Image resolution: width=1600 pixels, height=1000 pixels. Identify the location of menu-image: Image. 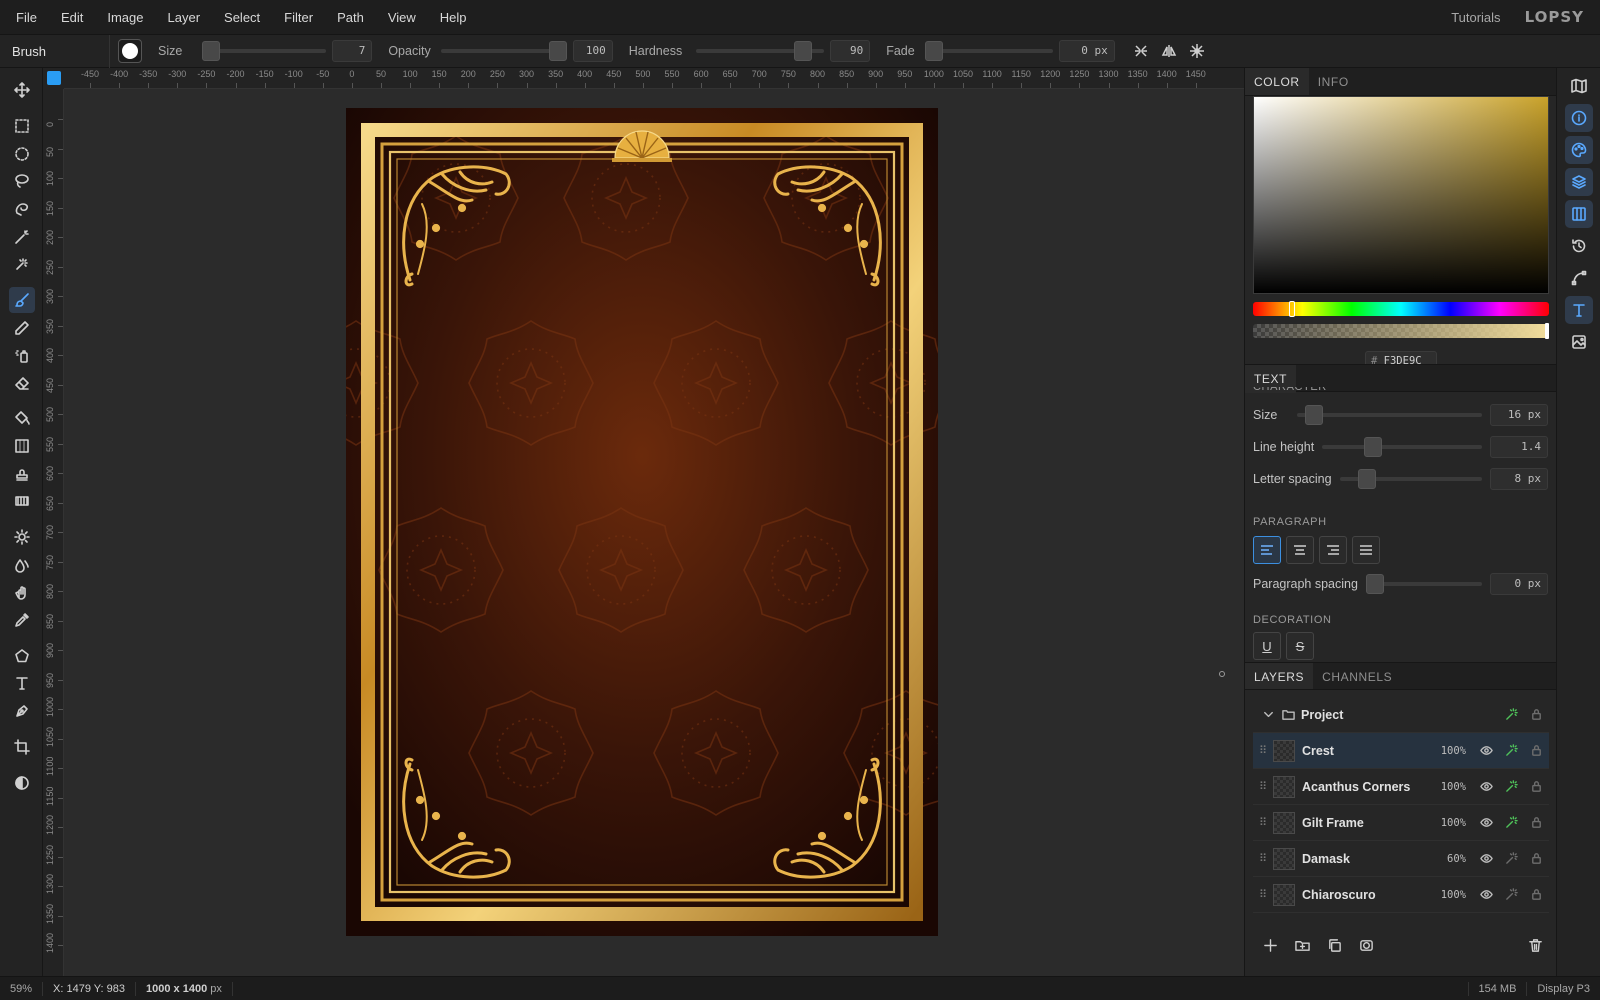
(125, 17).